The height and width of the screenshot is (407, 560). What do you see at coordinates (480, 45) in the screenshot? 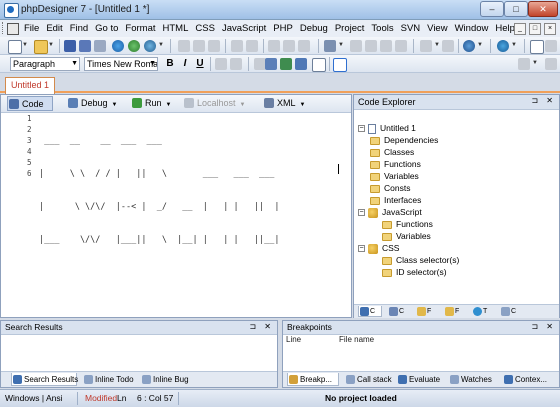
I see `project-dropdown-icon: ▼` at bounding box center [480, 45].